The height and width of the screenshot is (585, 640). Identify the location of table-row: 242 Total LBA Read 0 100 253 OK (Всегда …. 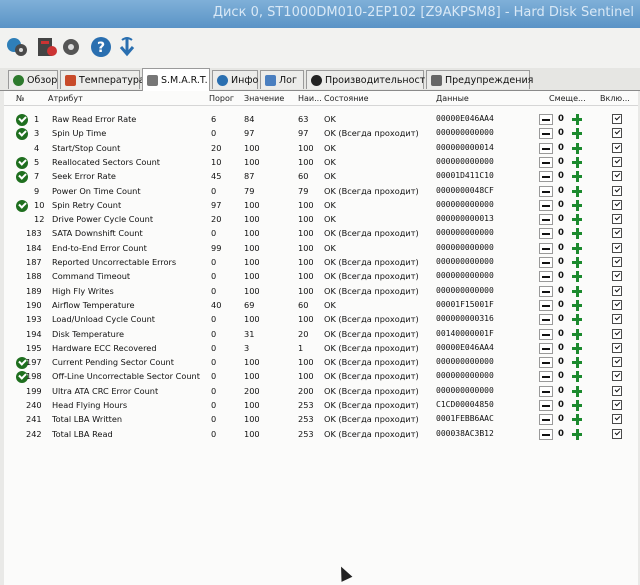
(321, 435).